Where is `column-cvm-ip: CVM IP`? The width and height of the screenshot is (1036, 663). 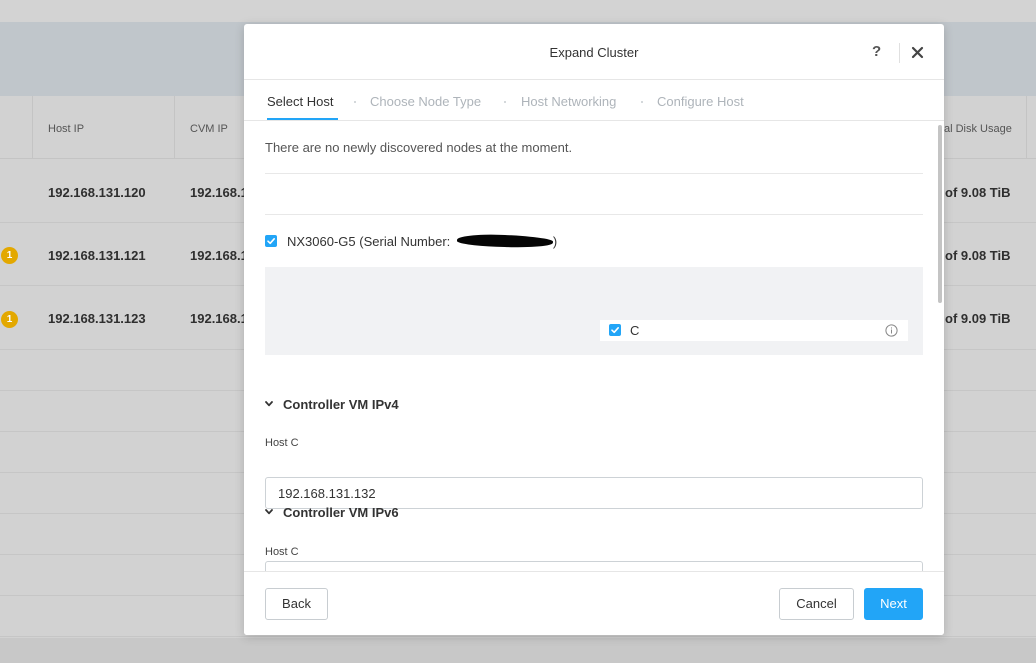
column-cvm-ip: CVM IP is located at coordinates (209, 129).